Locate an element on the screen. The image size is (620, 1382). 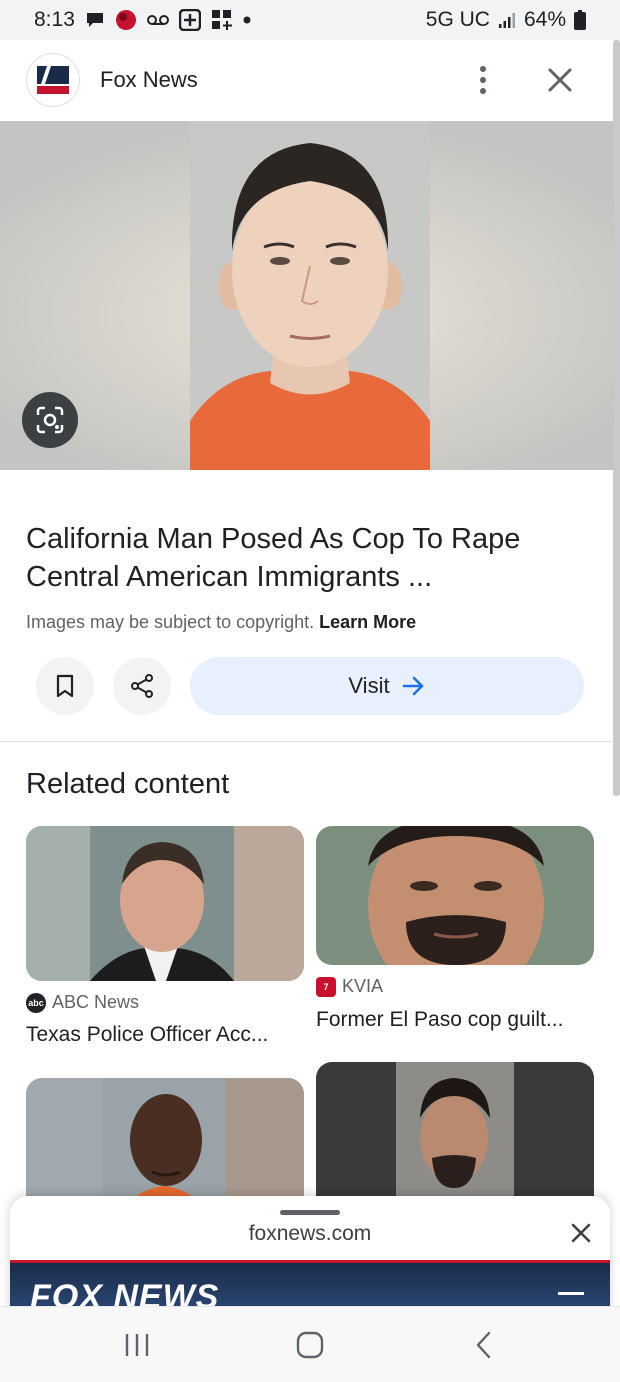
save-button is located at coordinates (65, 686).